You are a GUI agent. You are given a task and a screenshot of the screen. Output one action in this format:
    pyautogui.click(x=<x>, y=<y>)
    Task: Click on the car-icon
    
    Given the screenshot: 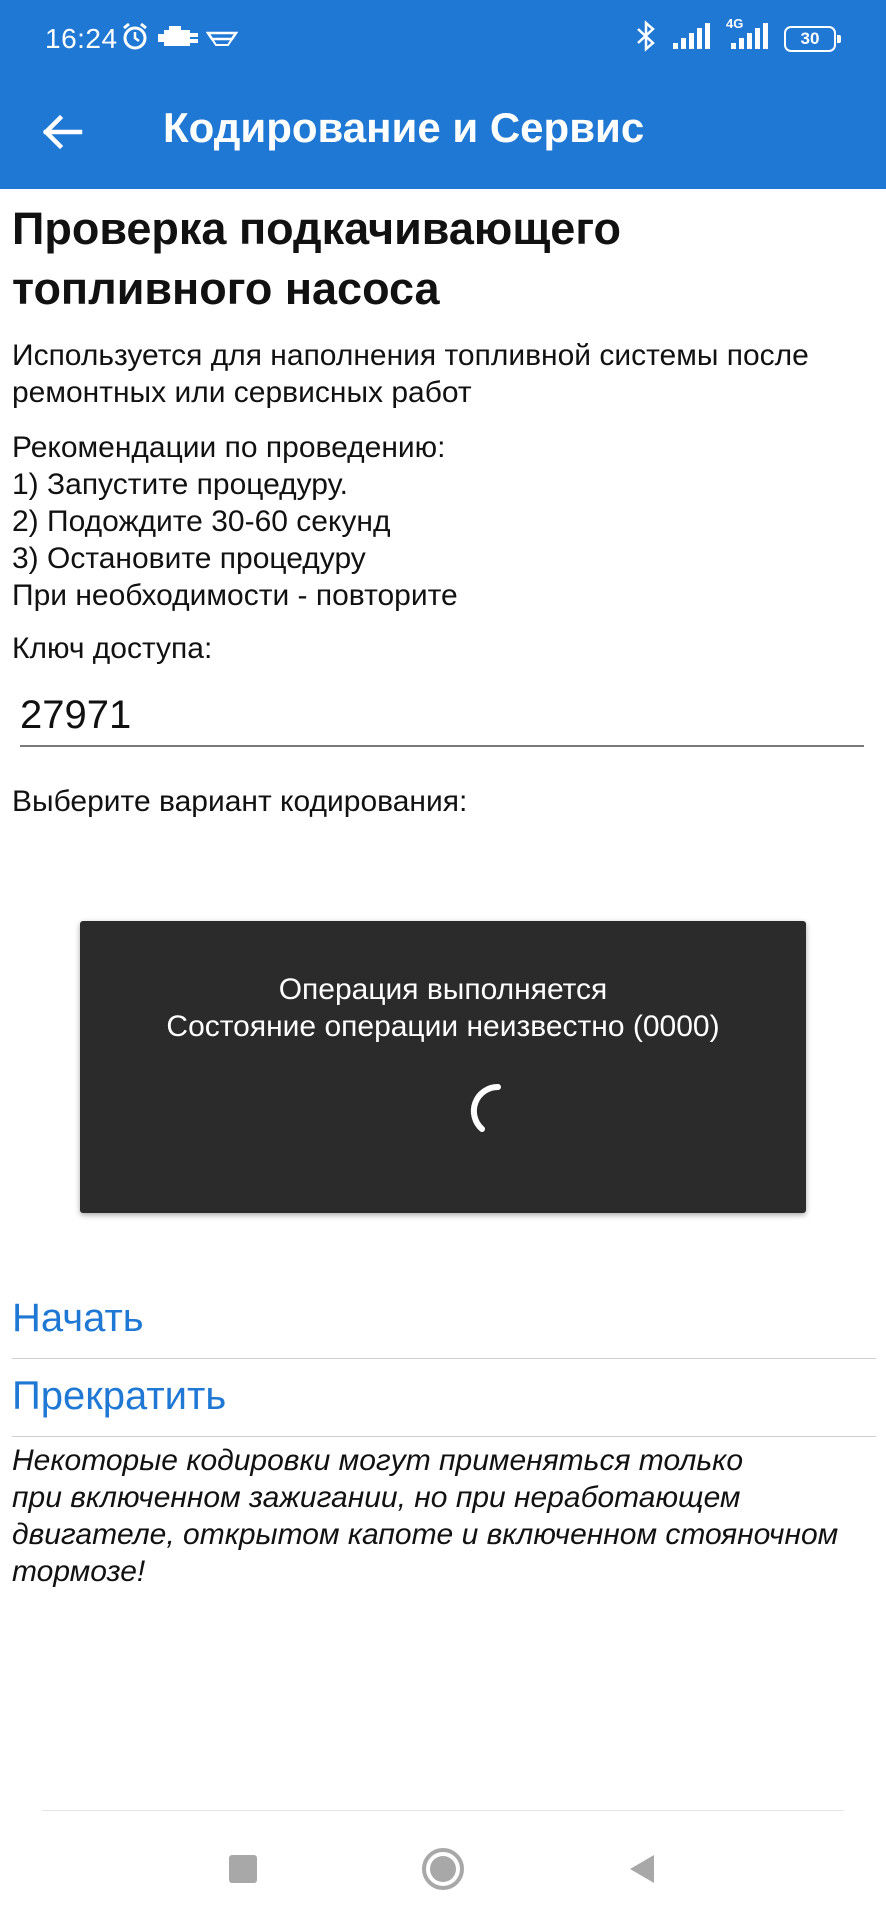 What is the action you would take?
    pyautogui.click(x=222, y=39)
    